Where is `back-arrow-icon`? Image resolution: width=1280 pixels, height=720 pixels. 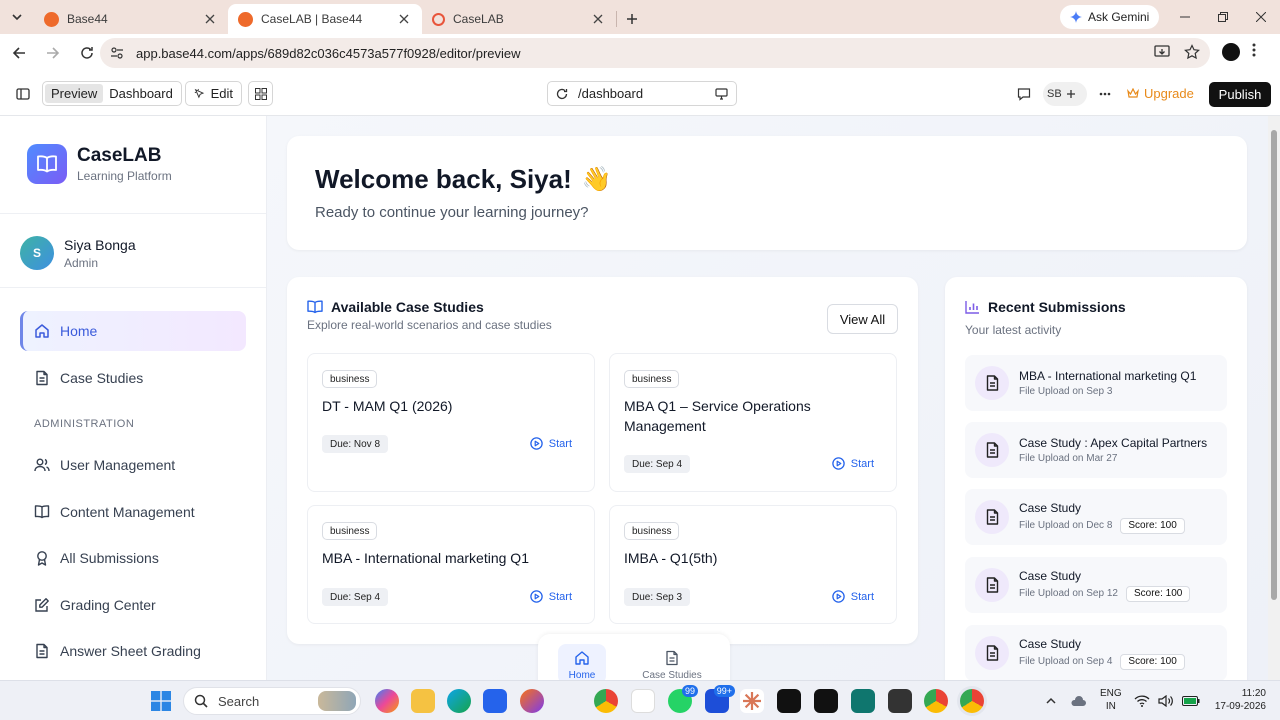 back-arrow-icon is located at coordinates (19, 53).